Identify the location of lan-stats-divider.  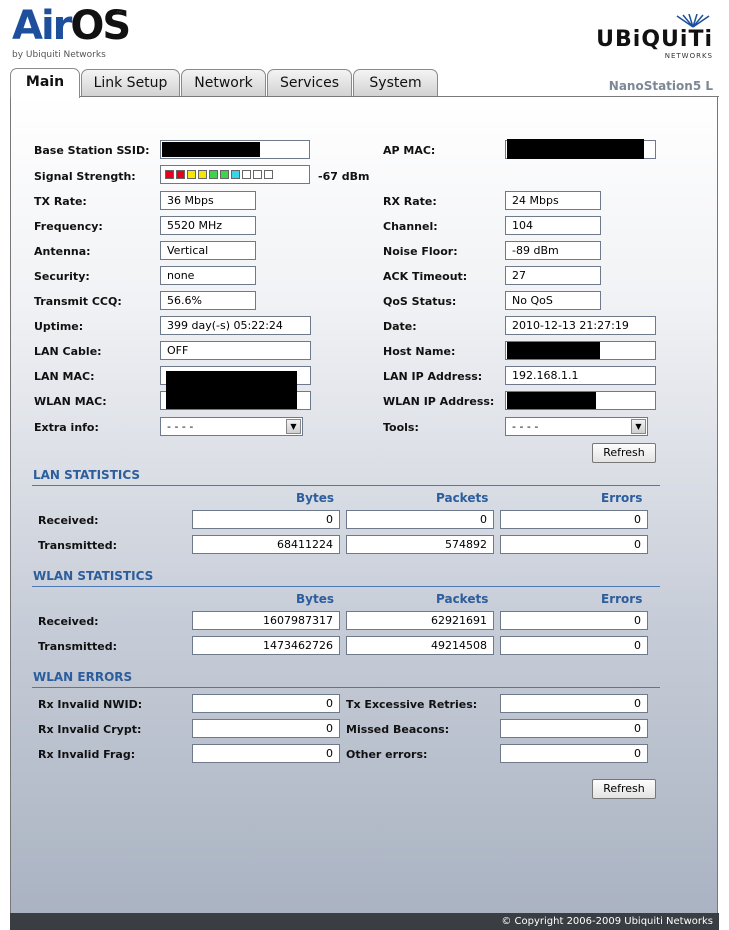
(346, 485).